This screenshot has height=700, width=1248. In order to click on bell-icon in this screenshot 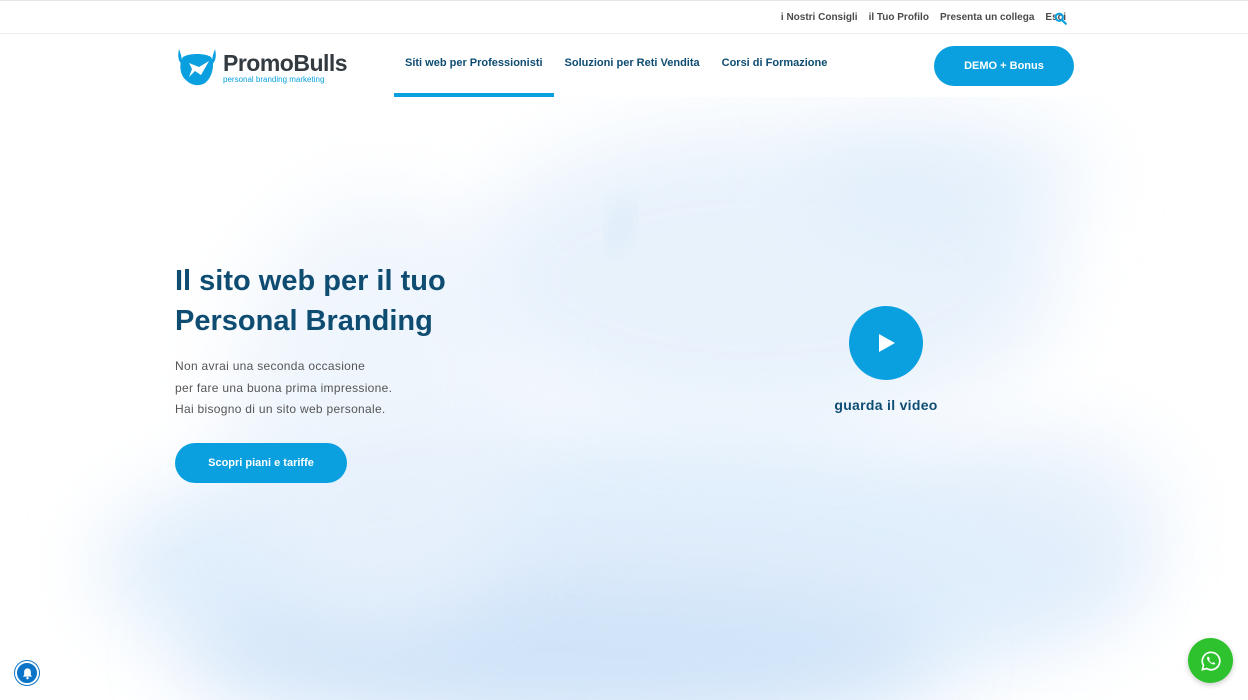, I will do `click(27, 673)`.